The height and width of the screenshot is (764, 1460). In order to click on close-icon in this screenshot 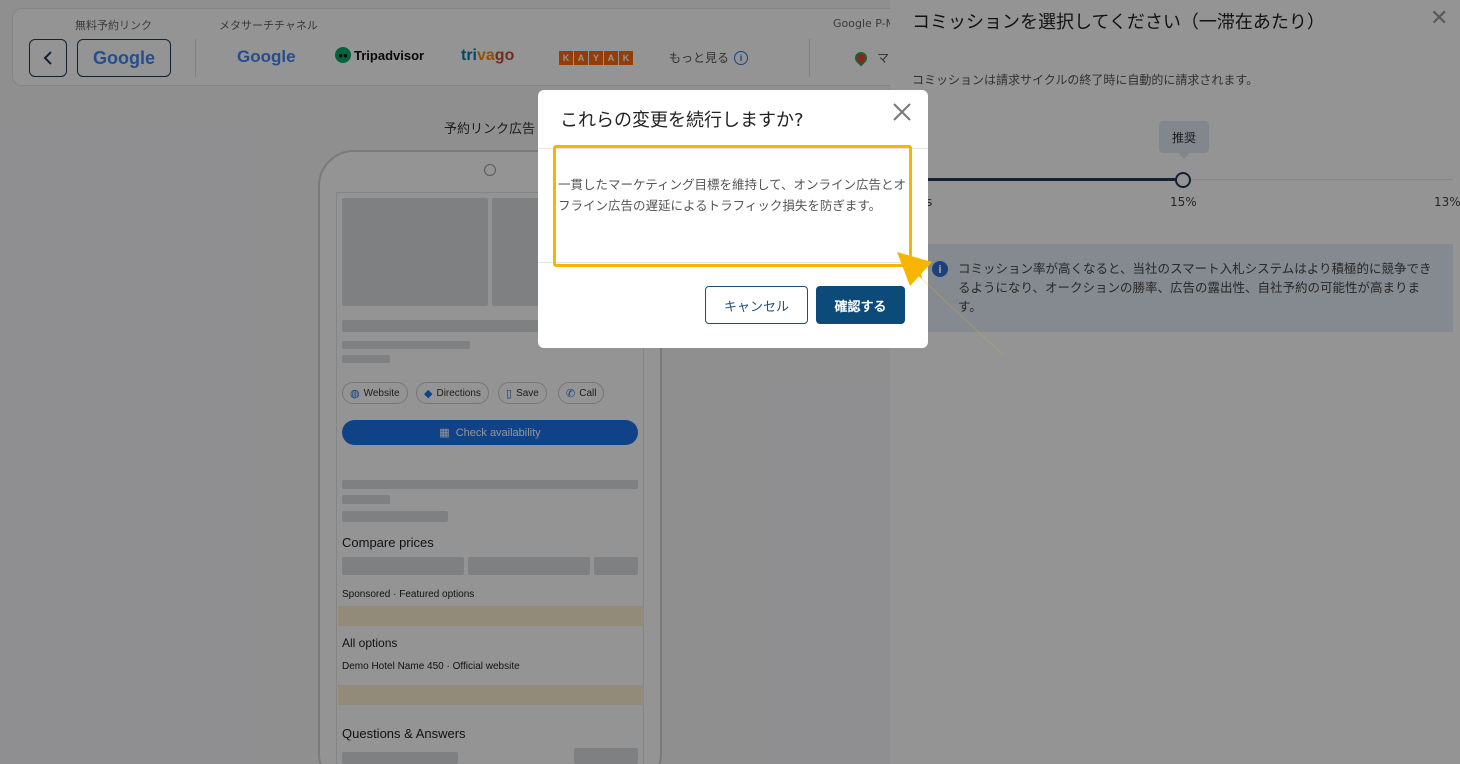, I will do `click(902, 112)`.